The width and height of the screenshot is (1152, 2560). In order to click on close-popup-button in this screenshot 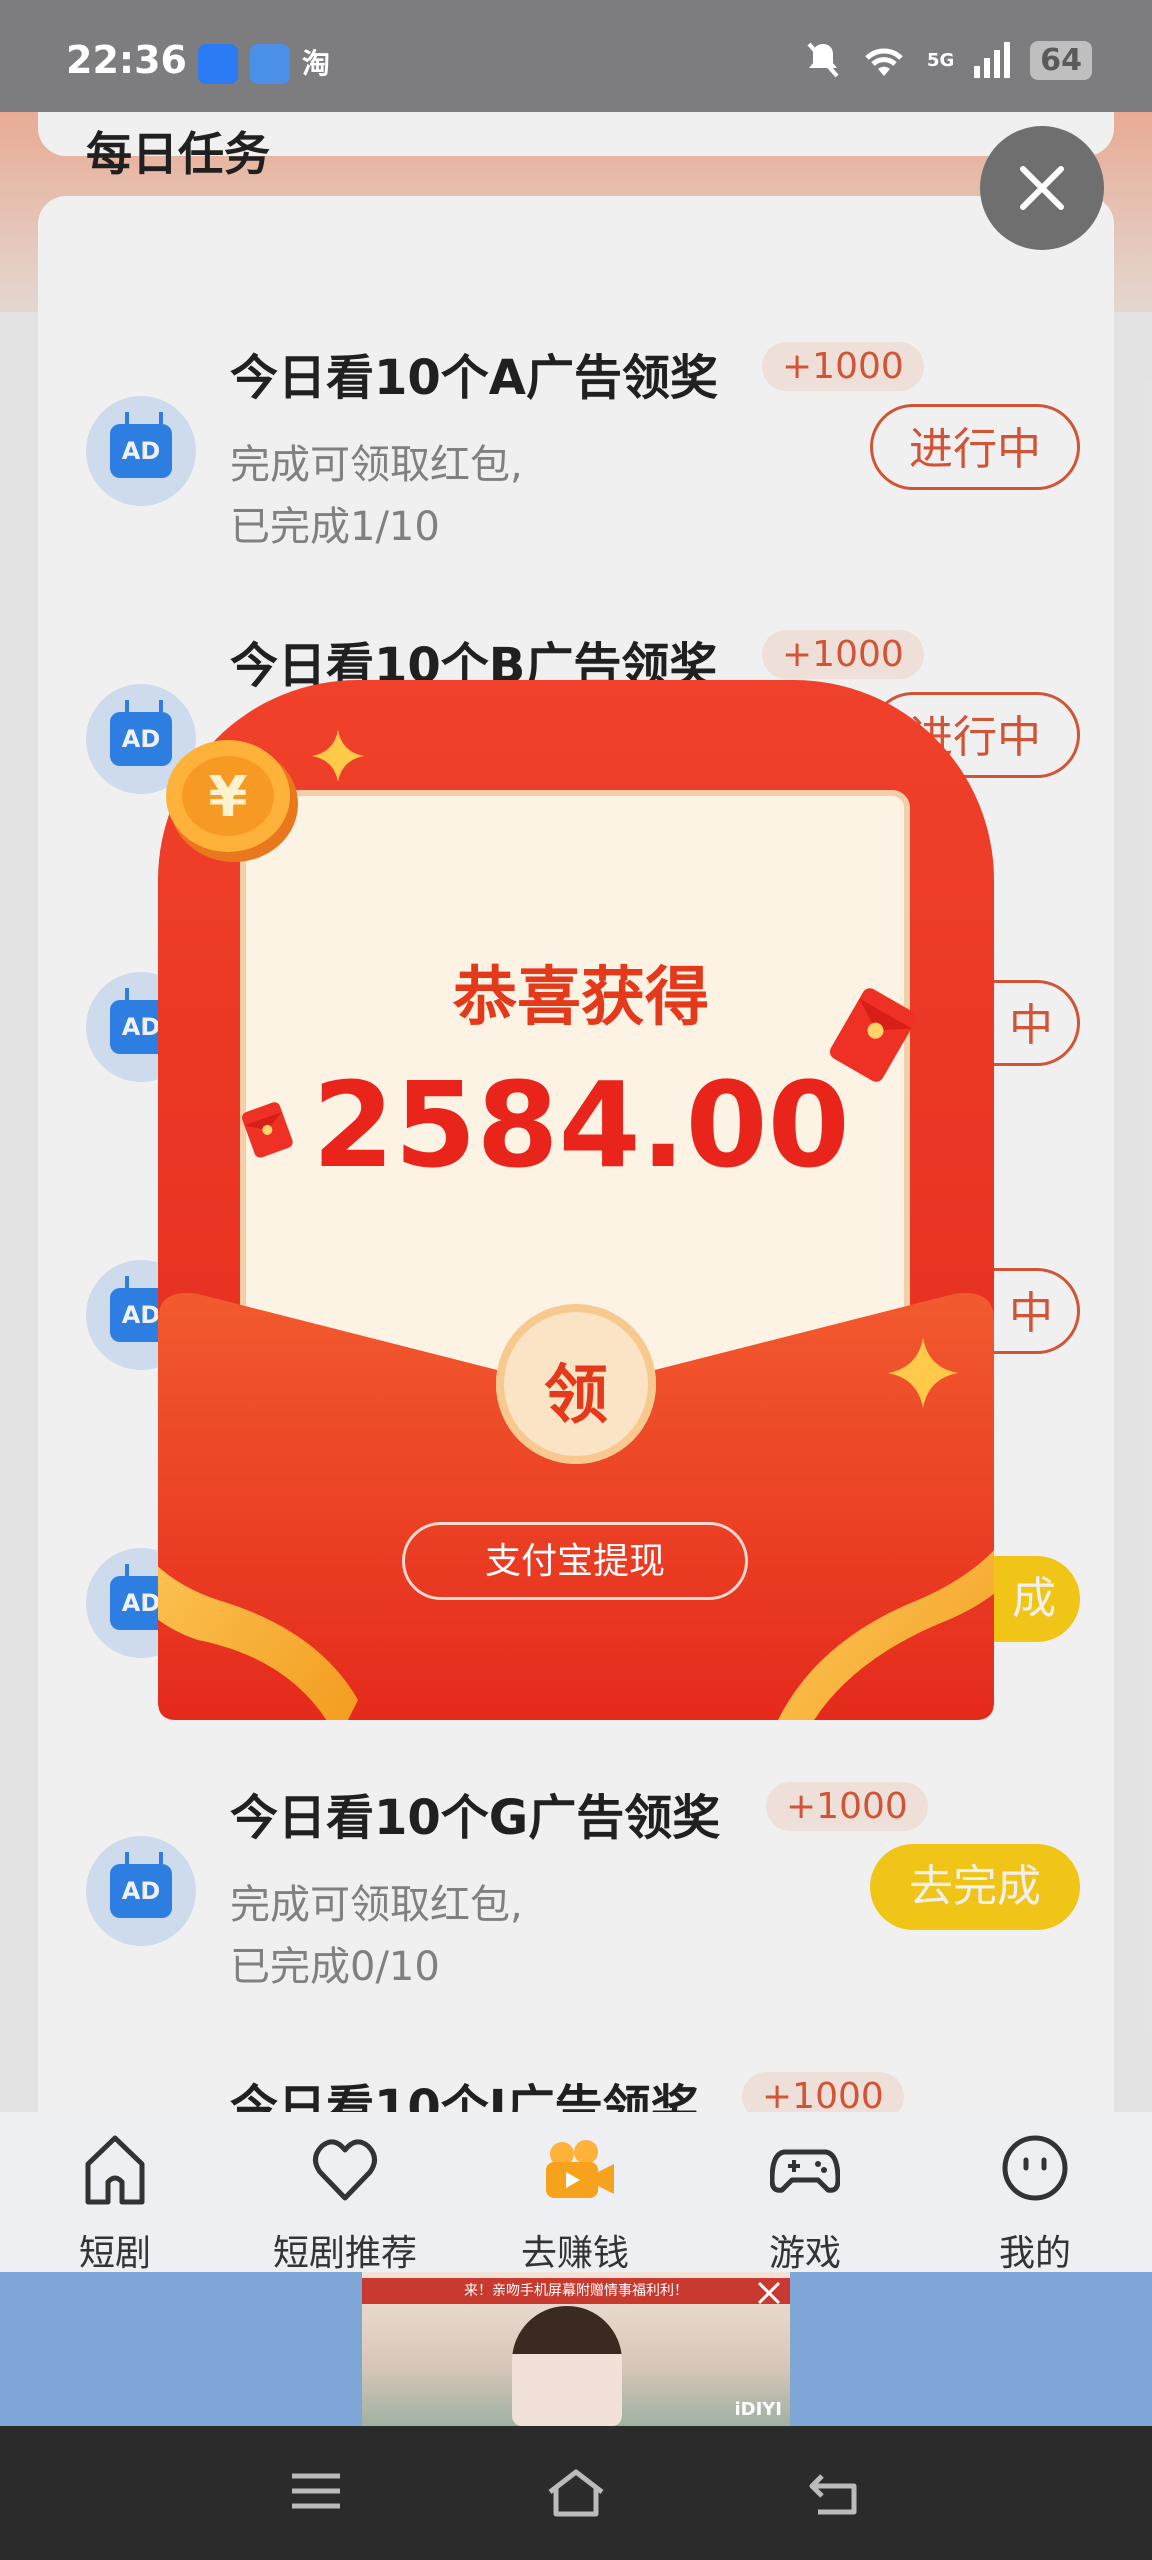, I will do `click(1042, 188)`.